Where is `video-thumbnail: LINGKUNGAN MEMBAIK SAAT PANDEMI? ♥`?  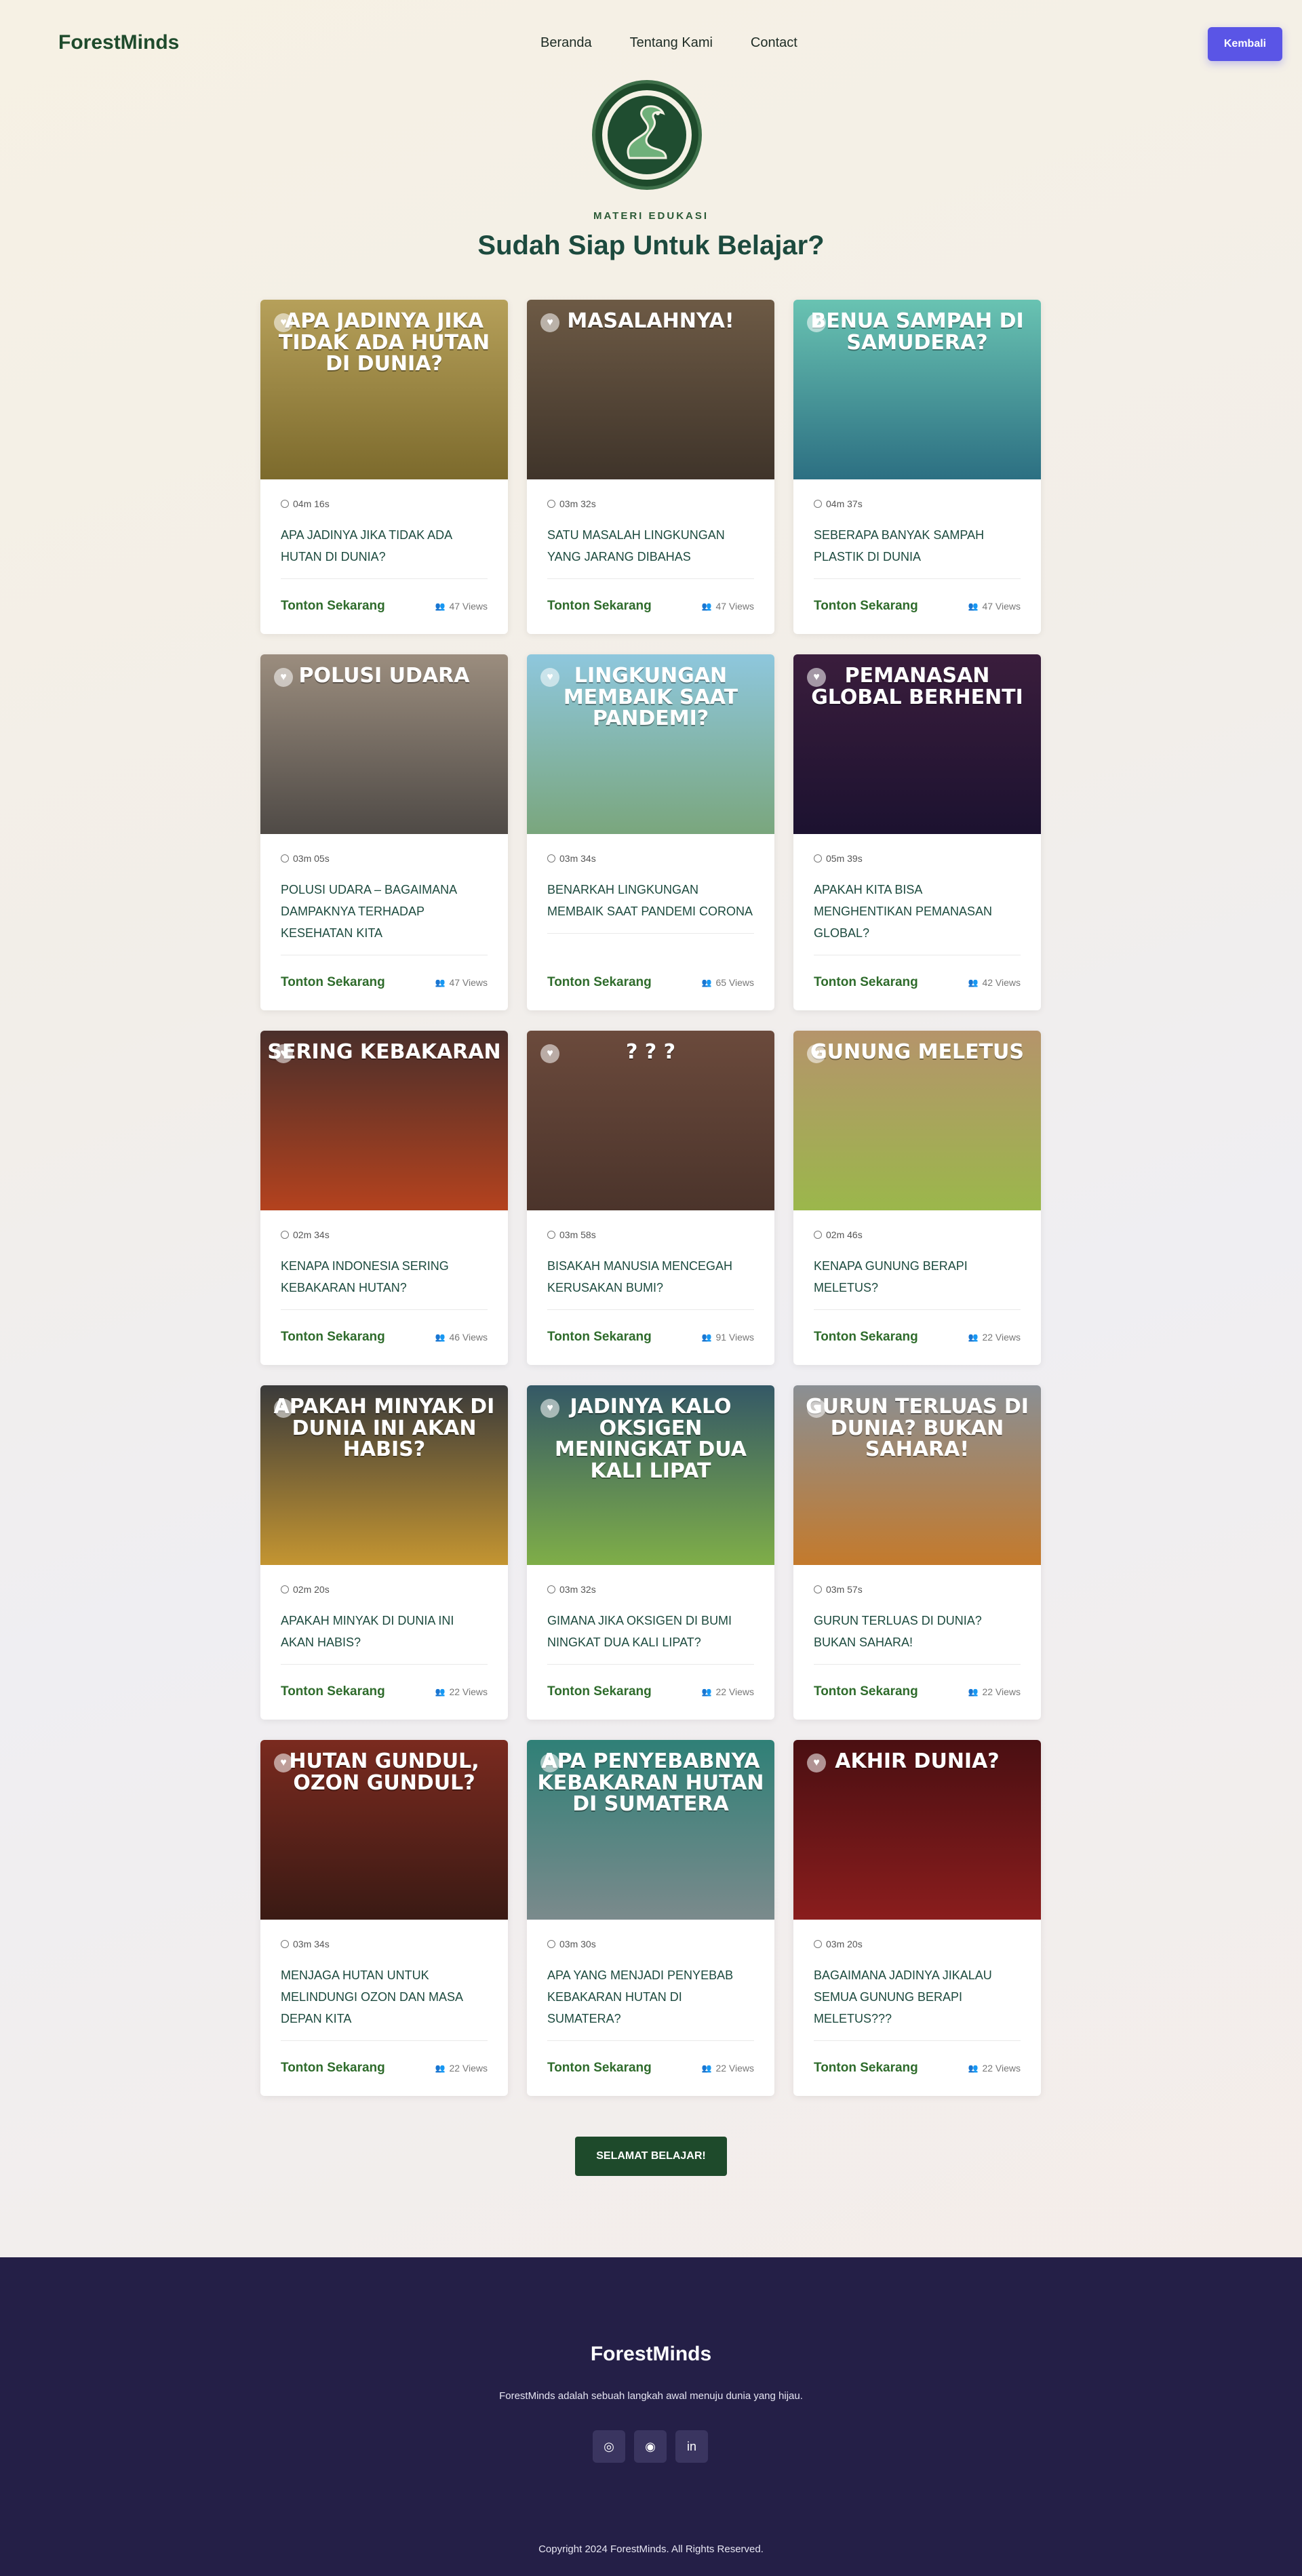 video-thumbnail: LINGKUNGAN MEMBAIK SAAT PANDEMI? ♥ is located at coordinates (650, 744).